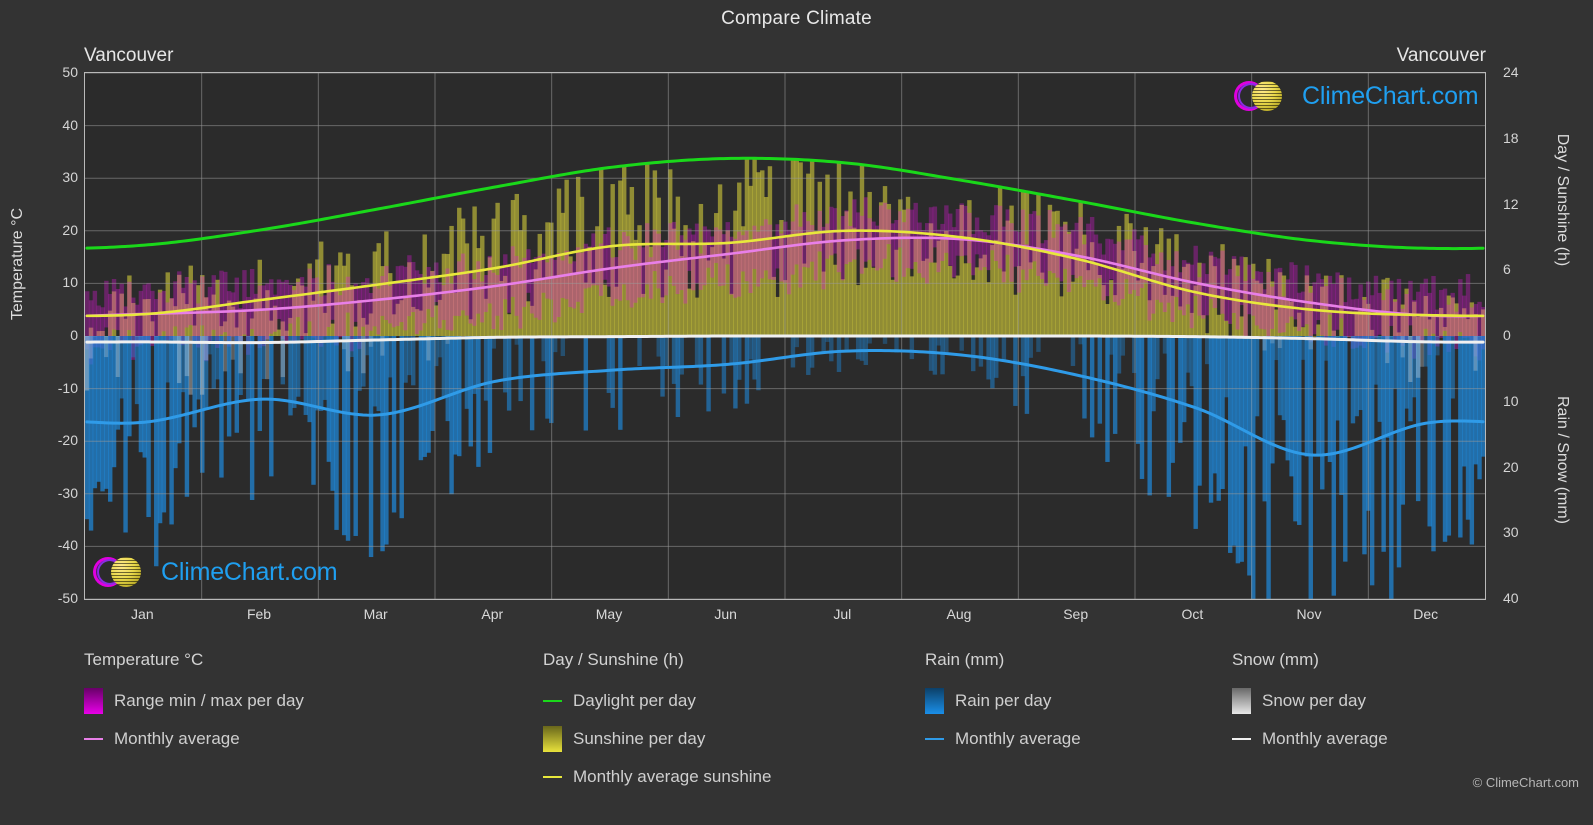  Describe the element at coordinates (965, 659) in the screenshot. I see `legend-group-title: Rain (mm)` at that location.